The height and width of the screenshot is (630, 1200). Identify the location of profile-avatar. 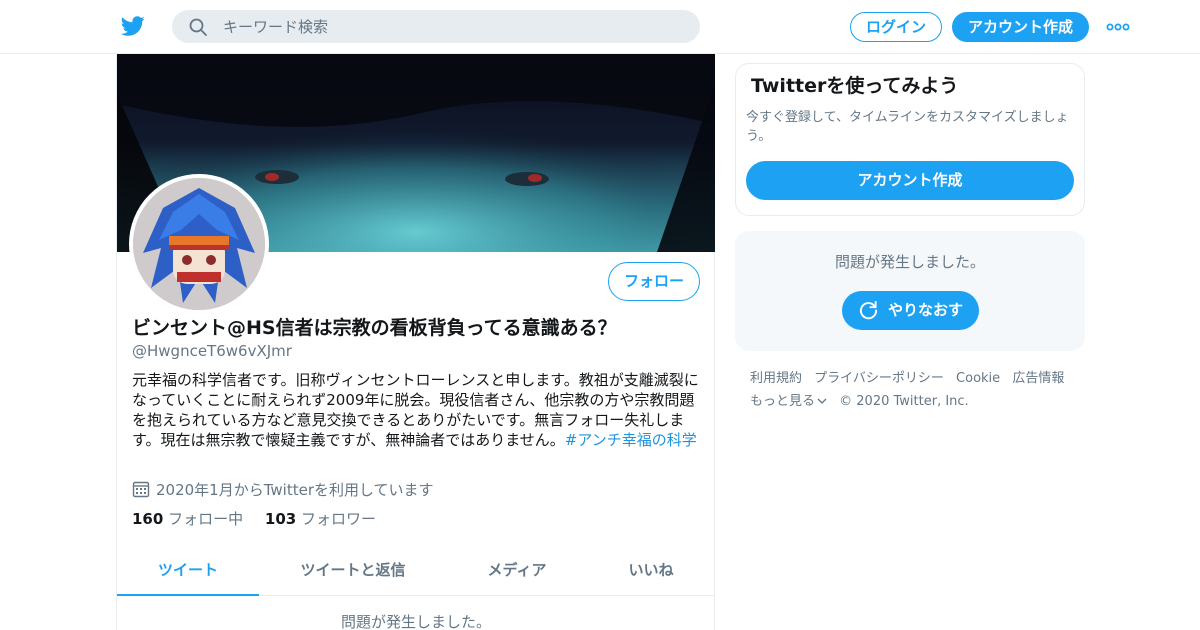
(199, 244).